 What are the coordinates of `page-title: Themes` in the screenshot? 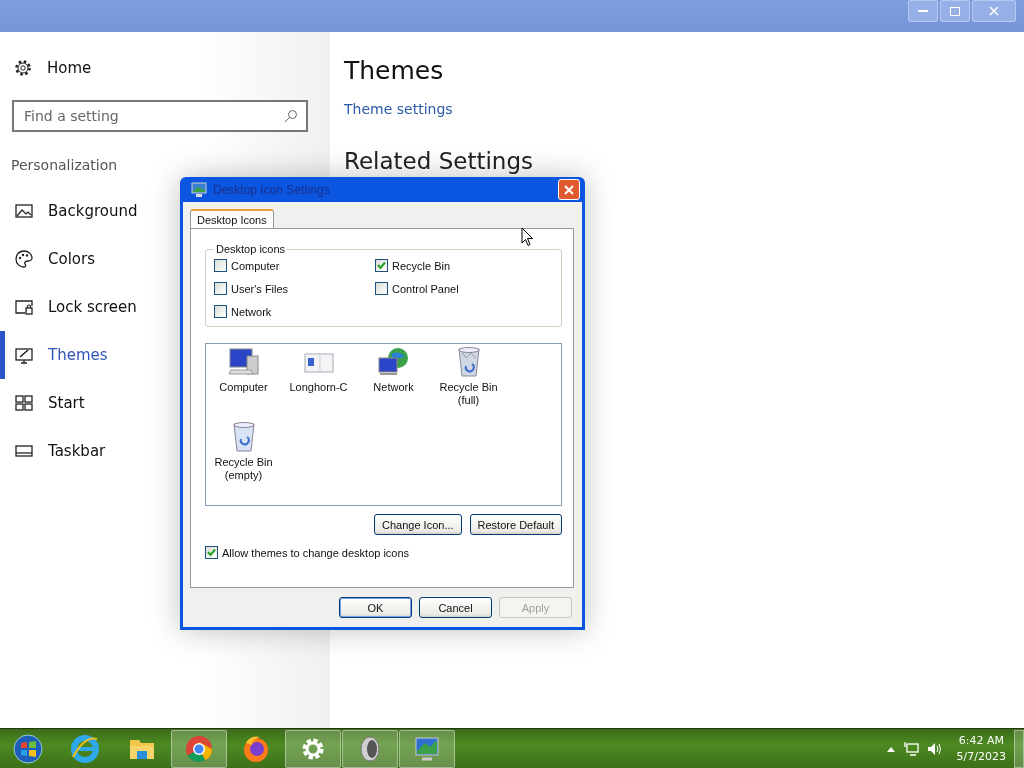 It's located at (394, 70).